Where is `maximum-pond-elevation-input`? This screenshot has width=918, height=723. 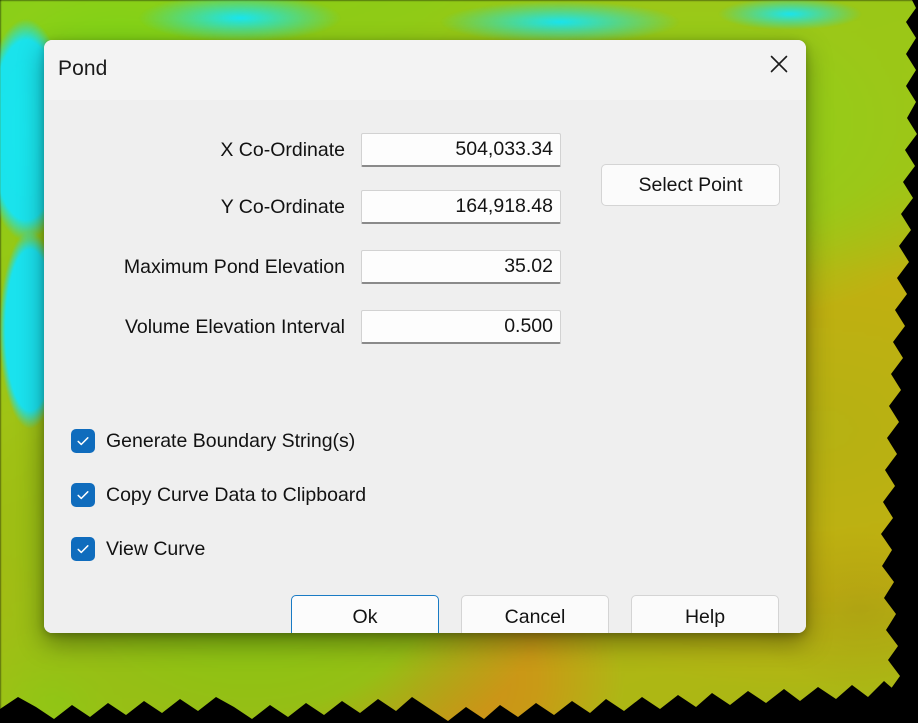 maximum-pond-elevation-input is located at coordinates (461, 267).